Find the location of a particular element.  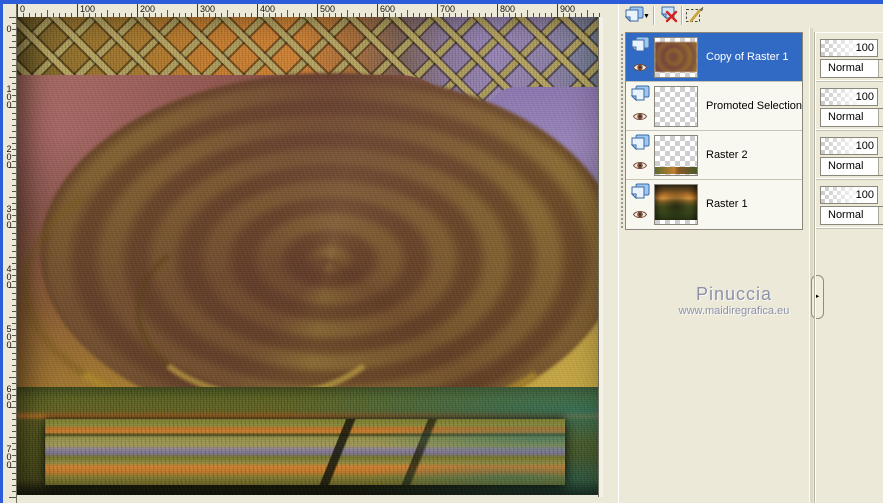

palette-splitter is located at coordinates (811, 265).